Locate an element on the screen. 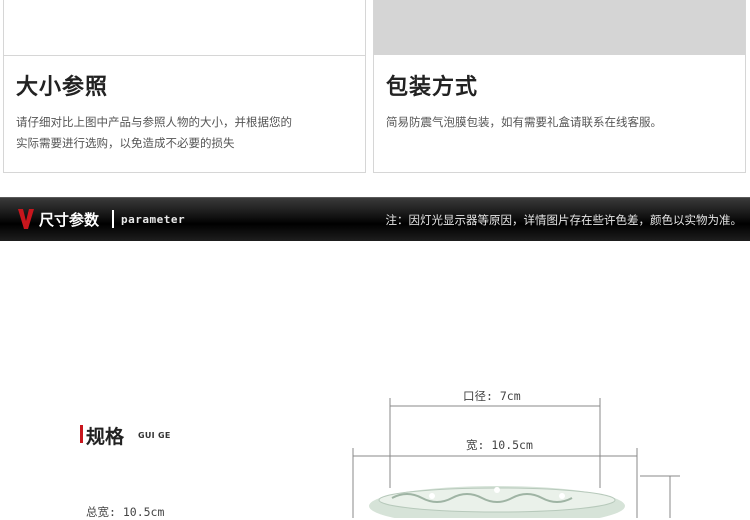 This screenshot has width=750, height=520. size-reference-text-line2: 实际需要进行选购，以免造成不必要的损失 is located at coordinates (125, 143).